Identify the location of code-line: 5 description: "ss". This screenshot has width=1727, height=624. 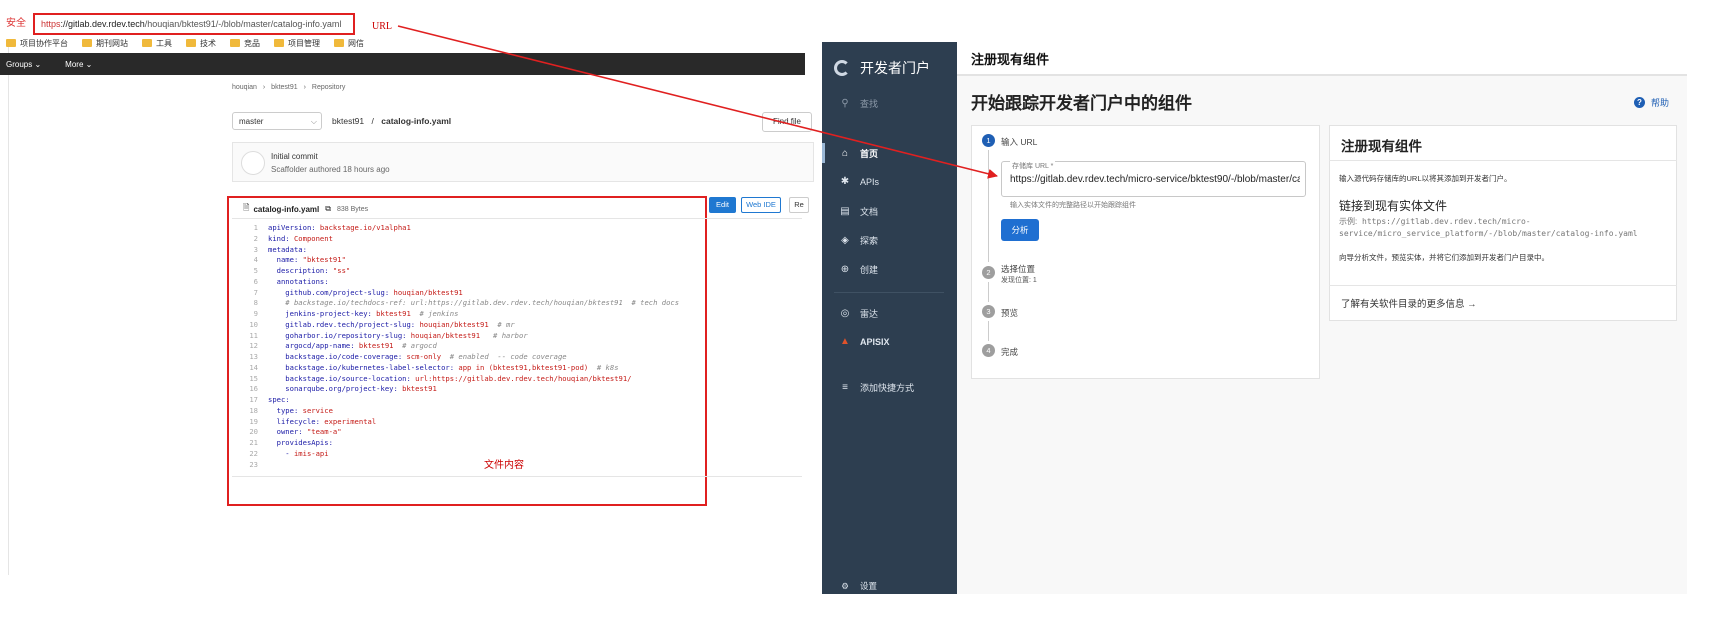
(302, 270).